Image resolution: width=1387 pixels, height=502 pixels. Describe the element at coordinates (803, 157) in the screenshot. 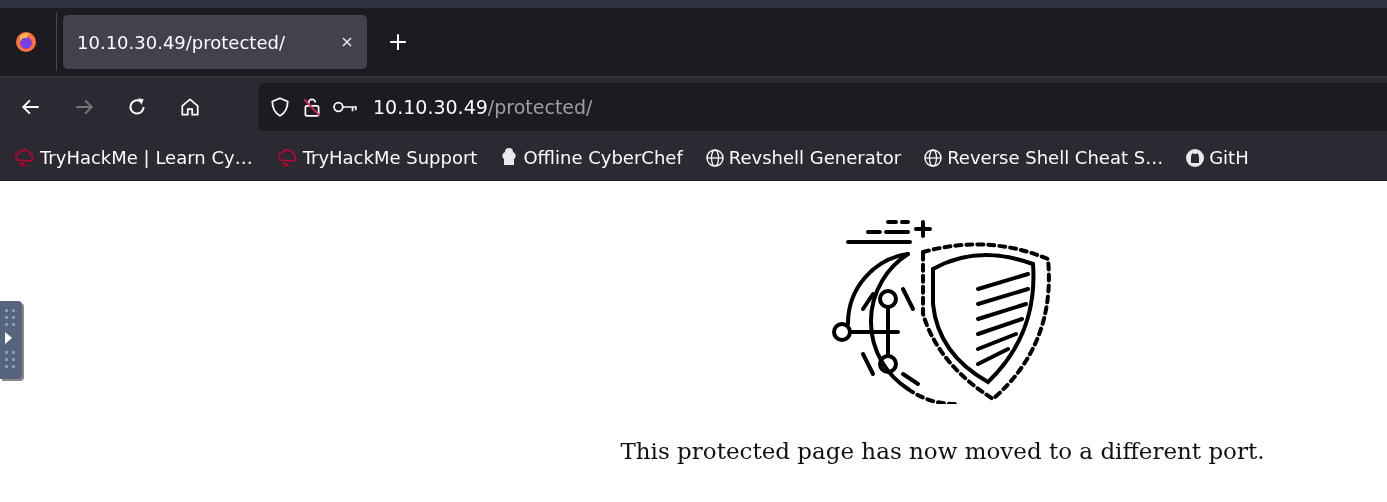

I see `bookmark-item: Revshell Generator` at that location.